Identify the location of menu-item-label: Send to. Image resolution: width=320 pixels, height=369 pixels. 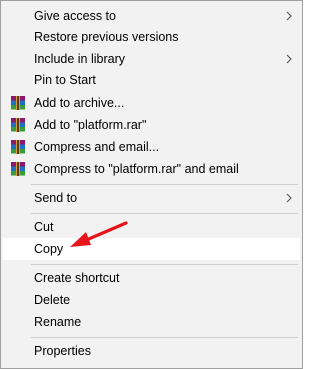
(56, 198).